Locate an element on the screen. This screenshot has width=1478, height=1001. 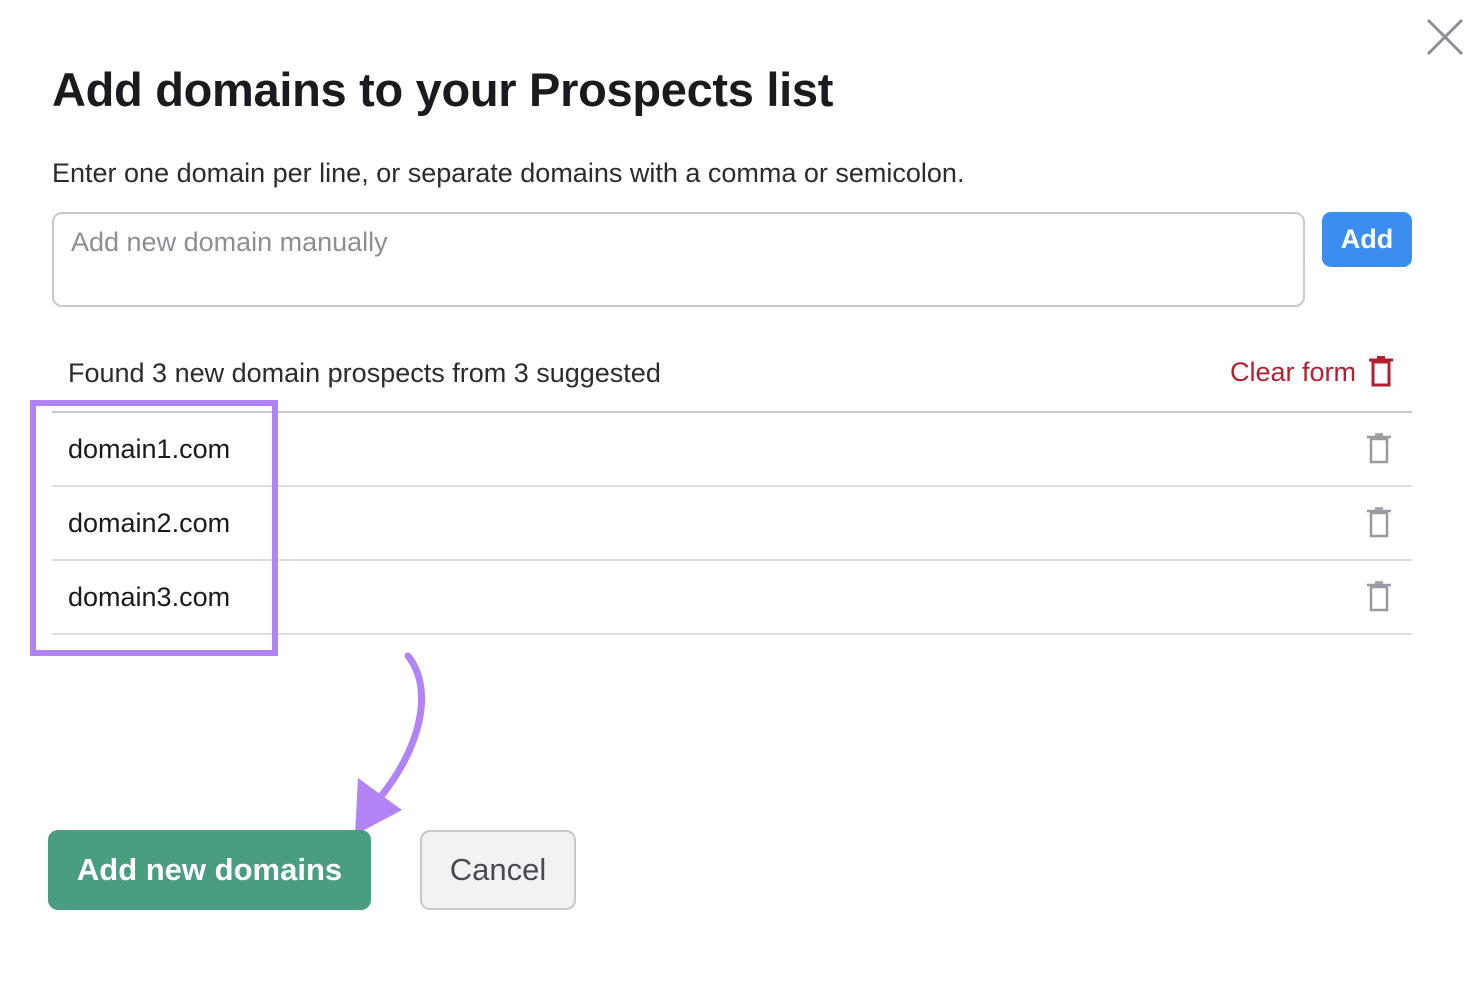
dialog-title: Add domains to your Prospects list is located at coordinates (443, 89).